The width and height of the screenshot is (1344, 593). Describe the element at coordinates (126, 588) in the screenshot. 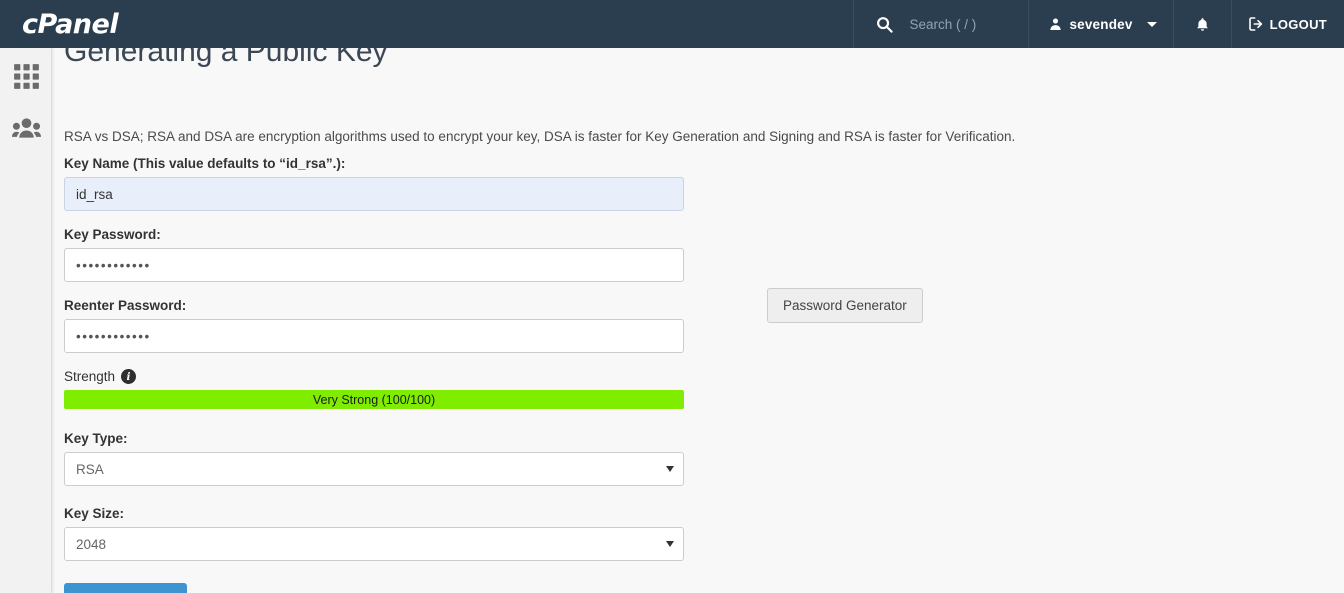

I see `generate-key-button: Generate Key` at that location.